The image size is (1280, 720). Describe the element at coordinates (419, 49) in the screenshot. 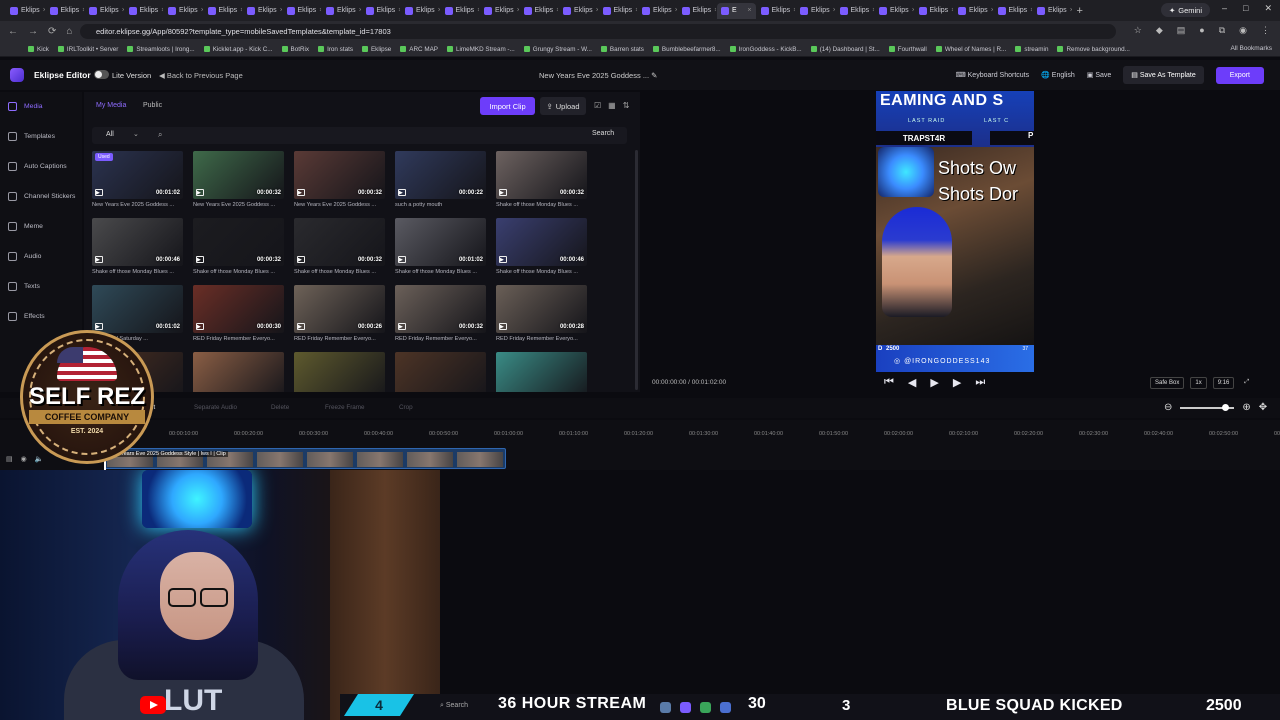

I see `bookmark-item: ARC MAP` at that location.